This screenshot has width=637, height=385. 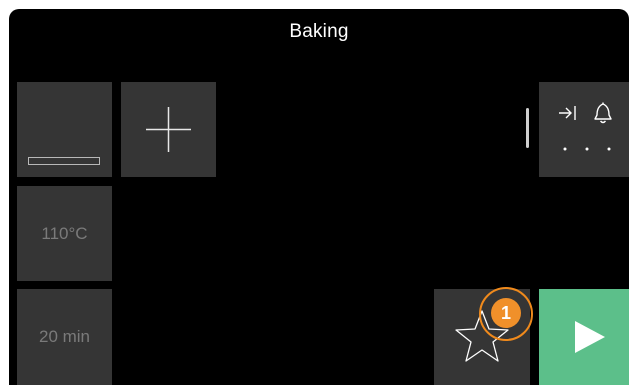 I want to click on temperature-value: 110°C, so click(x=64, y=233).